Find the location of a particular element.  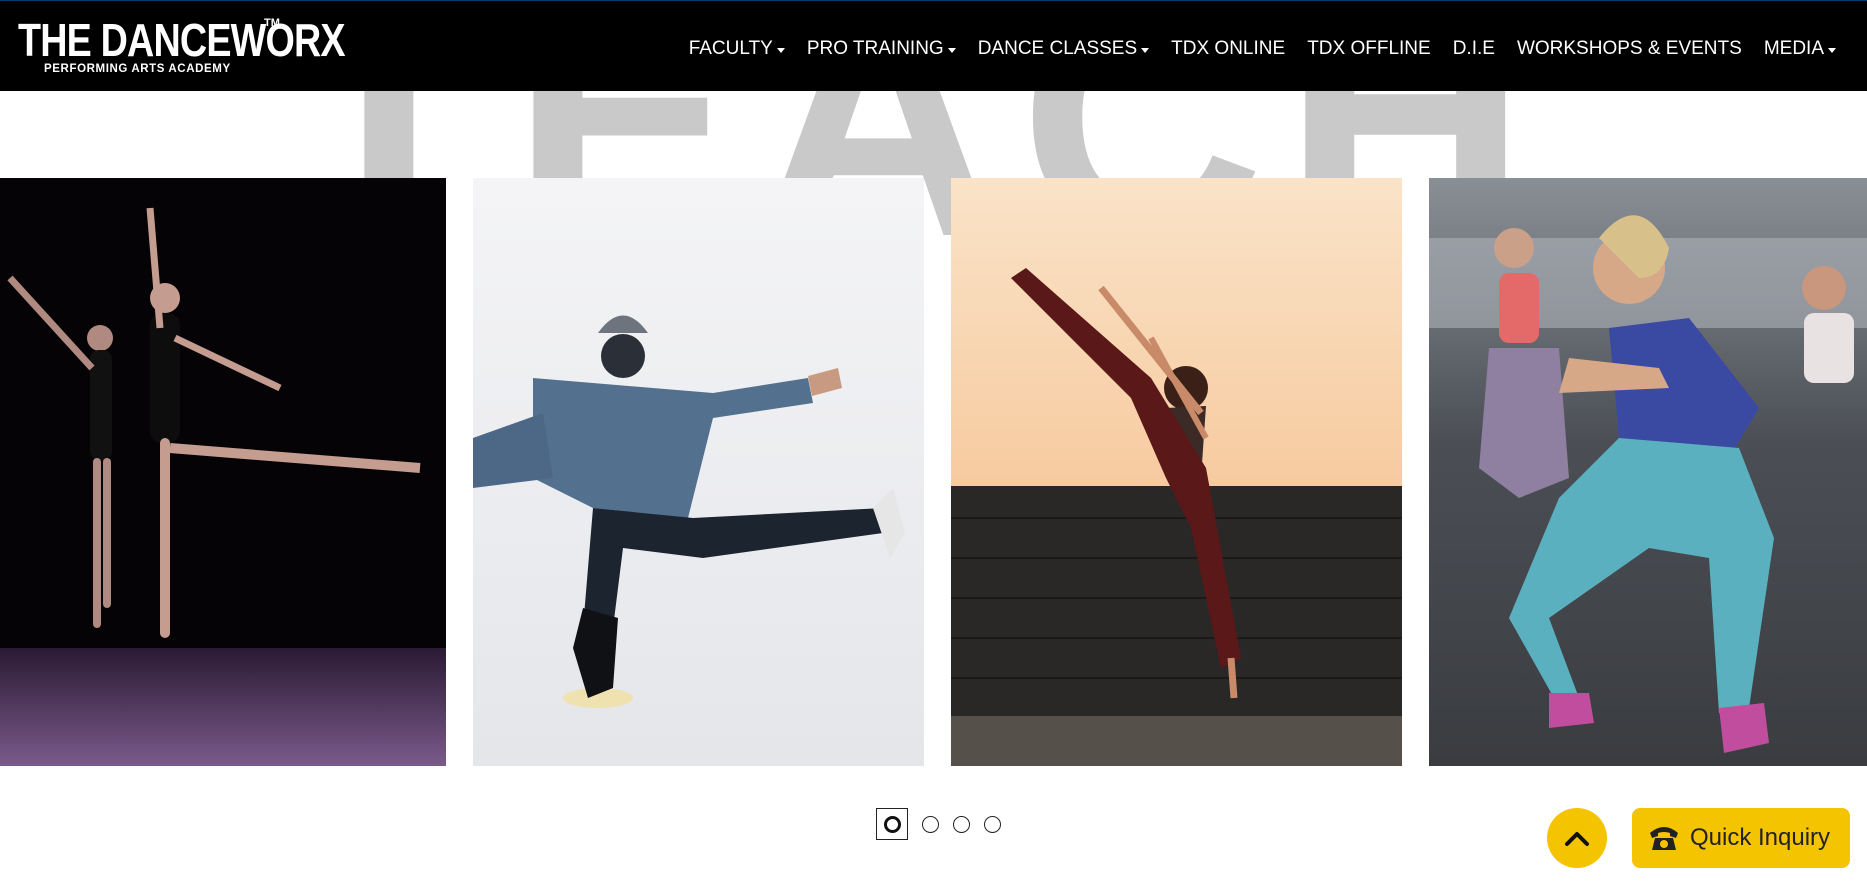

nav-label: DANCE CLASSES is located at coordinates (1057, 48).